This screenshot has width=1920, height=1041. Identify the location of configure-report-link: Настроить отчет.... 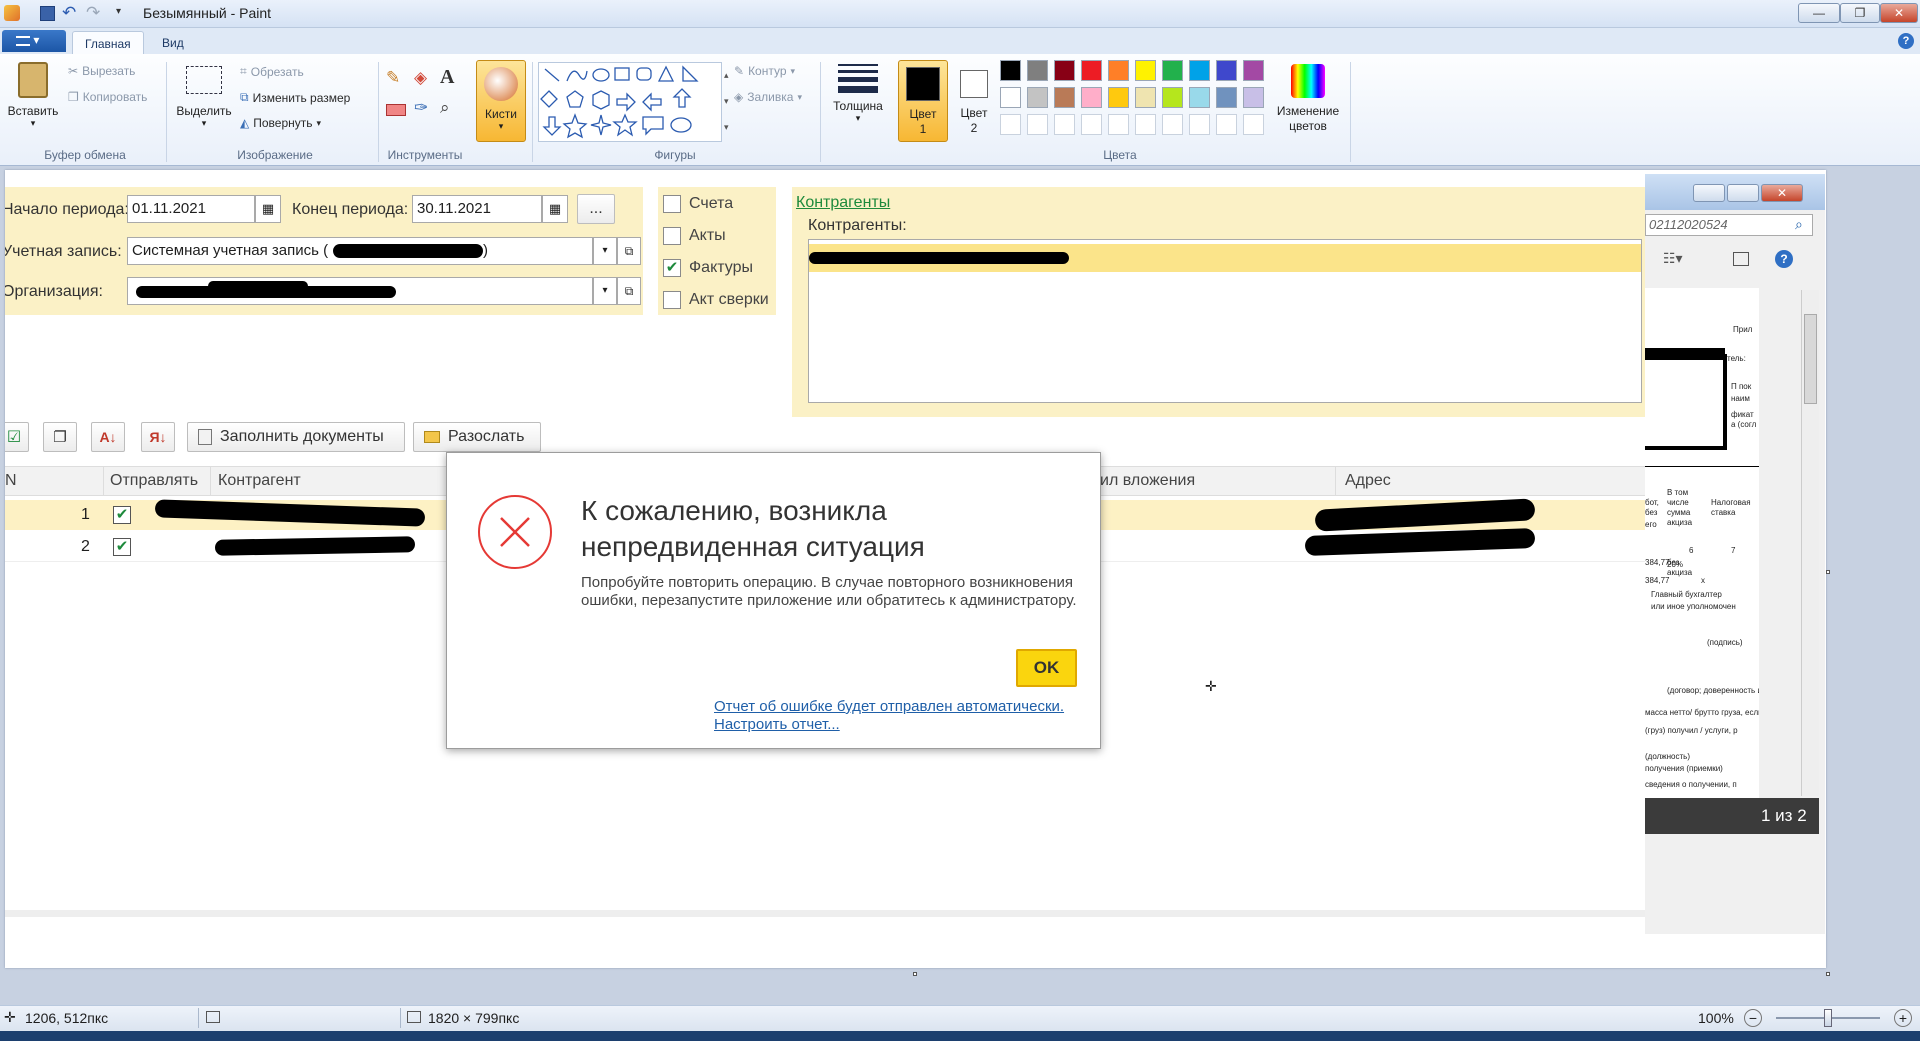
(777, 724).